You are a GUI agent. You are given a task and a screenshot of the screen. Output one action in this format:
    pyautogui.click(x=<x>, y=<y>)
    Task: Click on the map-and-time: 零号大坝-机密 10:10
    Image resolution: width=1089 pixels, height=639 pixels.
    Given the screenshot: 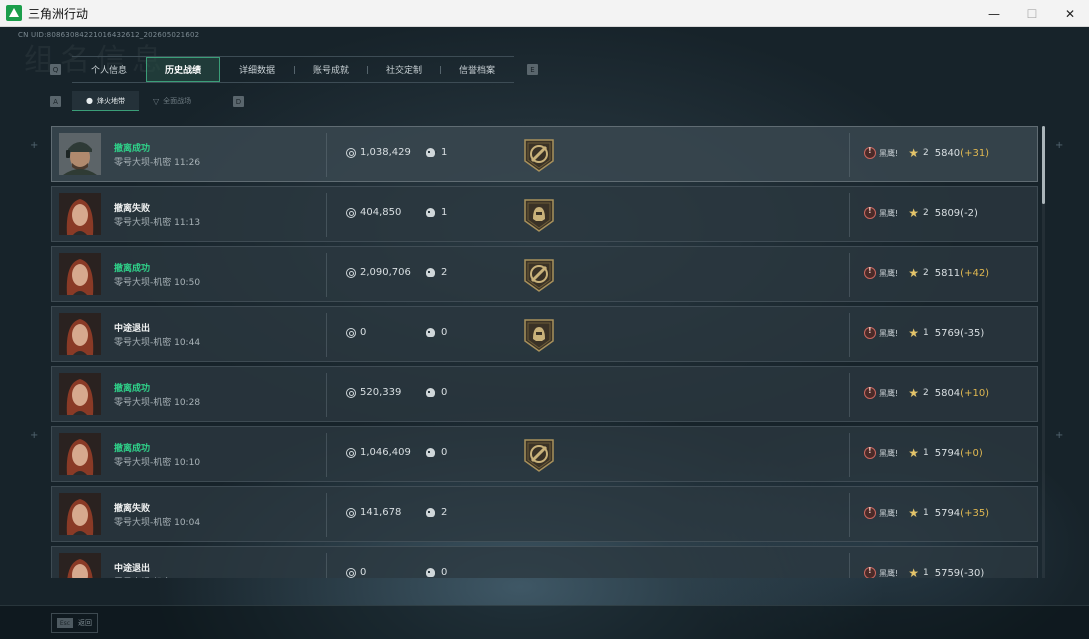 What is the action you would take?
    pyautogui.click(x=157, y=463)
    